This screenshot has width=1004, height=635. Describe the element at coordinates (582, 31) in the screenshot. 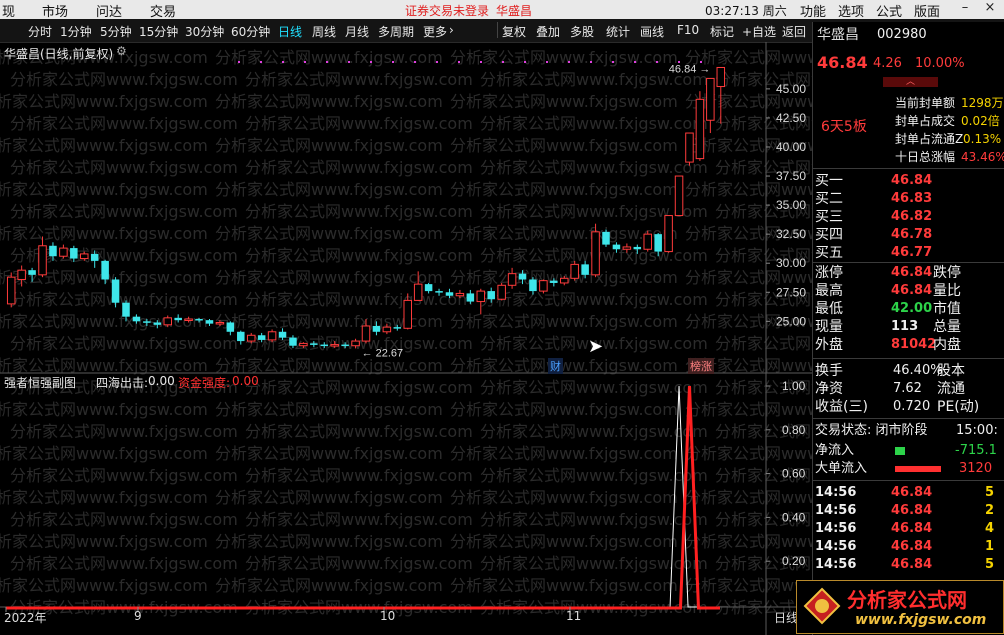

I see `tool-multistock-button: 多股` at that location.